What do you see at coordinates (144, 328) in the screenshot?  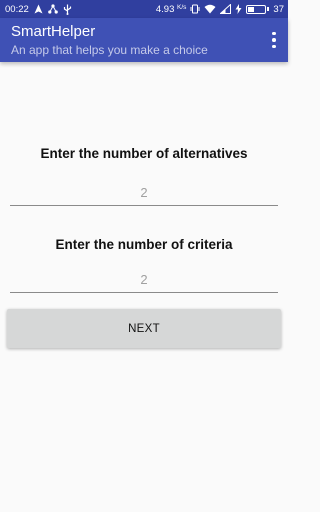 I see `next-button: NEXT` at bounding box center [144, 328].